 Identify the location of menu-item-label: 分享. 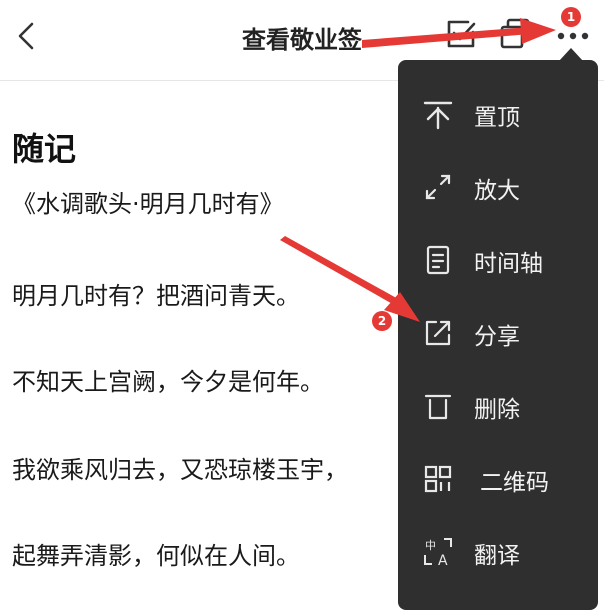
(497, 337).